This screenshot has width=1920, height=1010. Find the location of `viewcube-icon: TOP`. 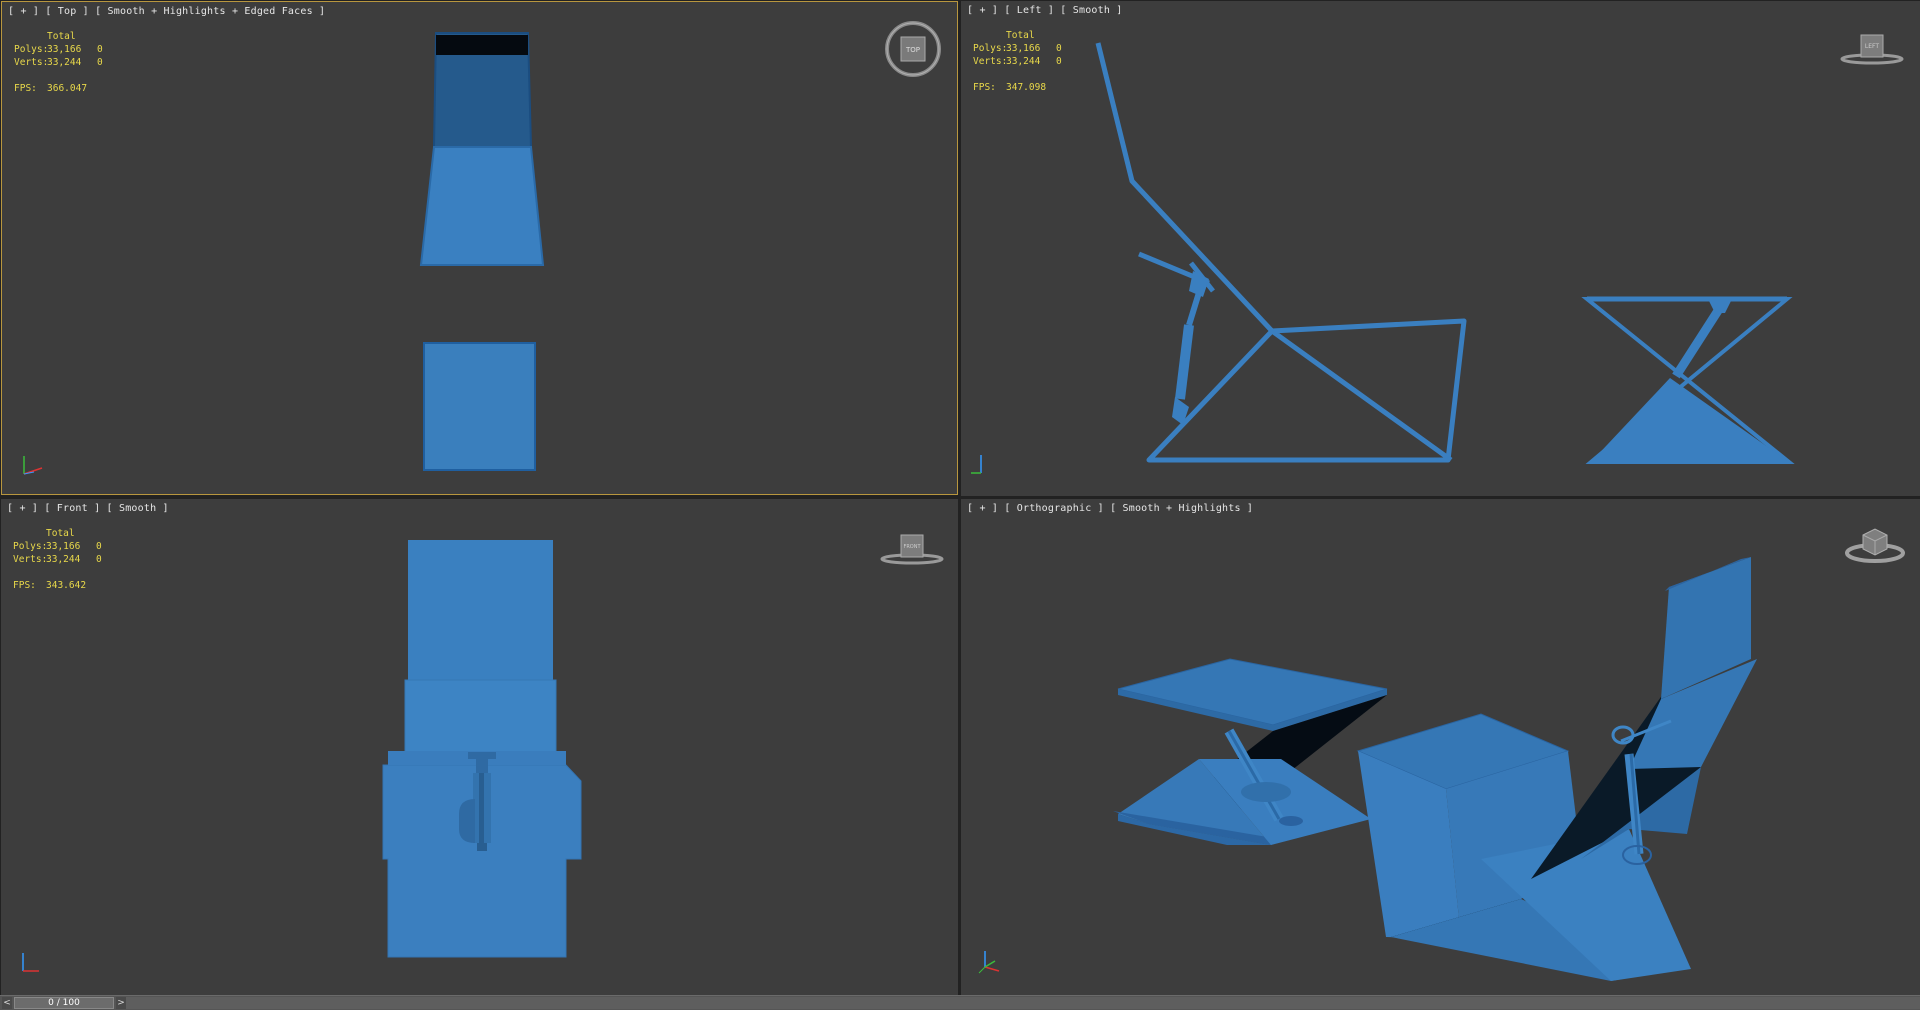

viewcube-icon: TOP is located at coordinates (913, 49).